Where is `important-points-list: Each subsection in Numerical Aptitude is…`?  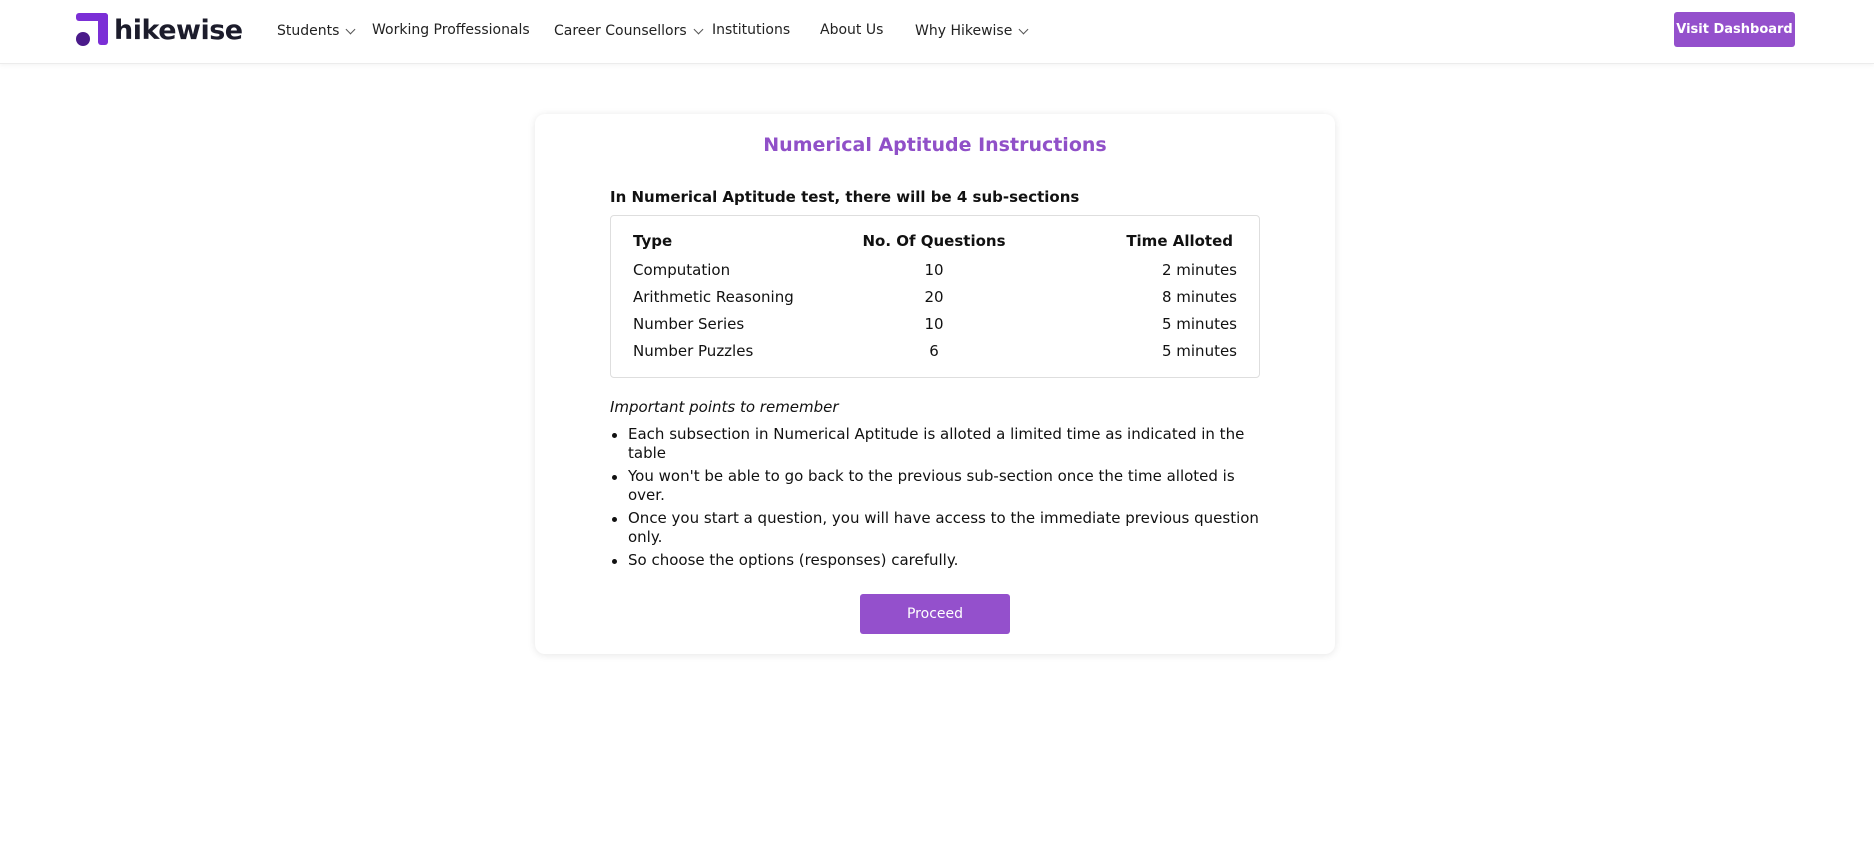 important-points-list: Each subsection in Numerical Aptitude is… is located at coordinates (935, 499).